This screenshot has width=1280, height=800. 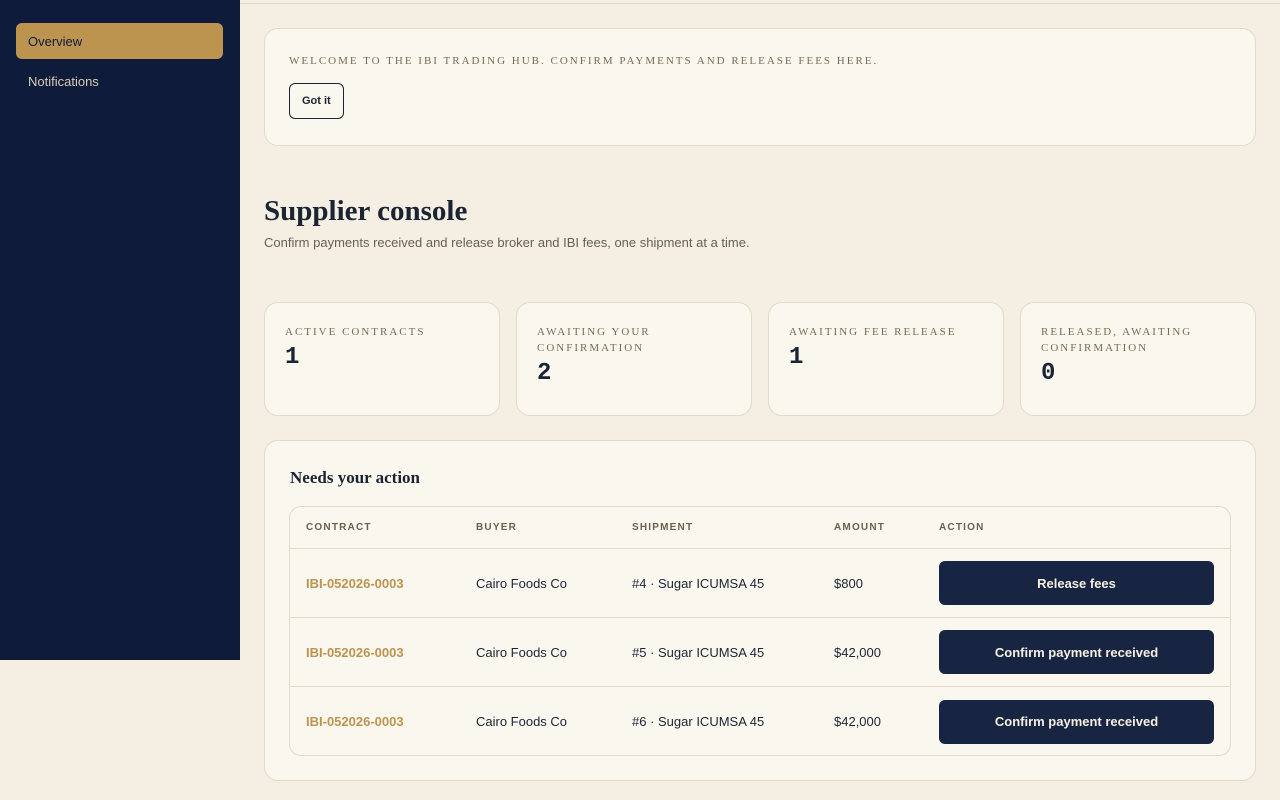 I want to click on section-title: Needs your action, so click(x=355, y=477).